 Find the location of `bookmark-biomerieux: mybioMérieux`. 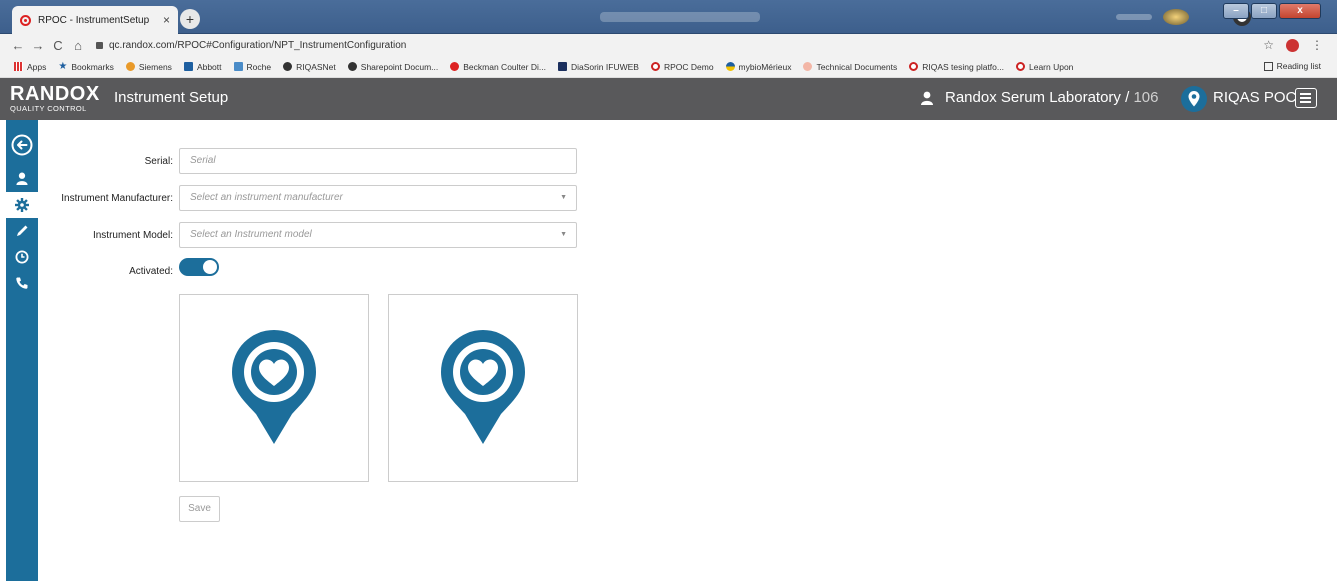

bookmark-biomerieux: mybioMérieux is located at coordinates (758, 67).